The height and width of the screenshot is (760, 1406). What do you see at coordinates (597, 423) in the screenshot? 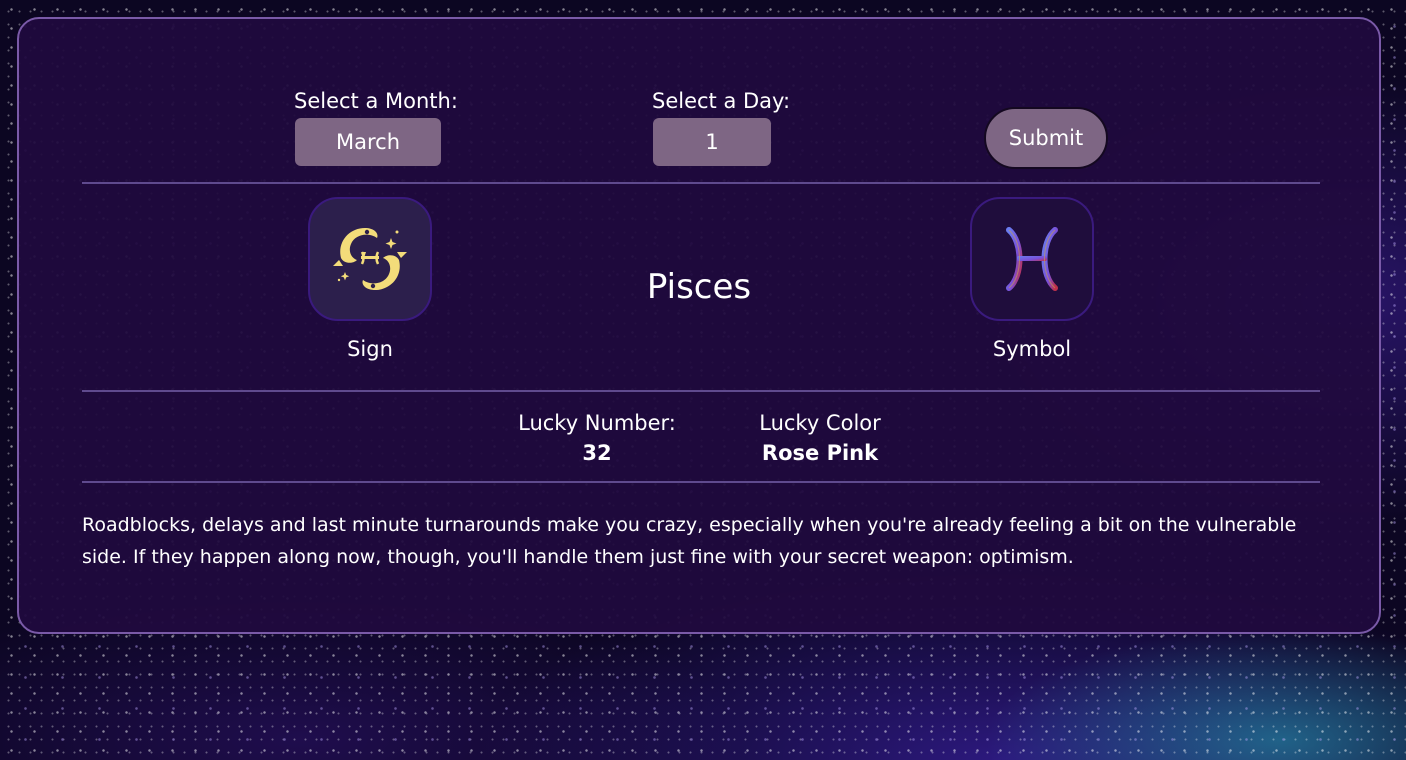
I see `lucky-number-label: Lucky Number:` at bounding box center [597, 423].